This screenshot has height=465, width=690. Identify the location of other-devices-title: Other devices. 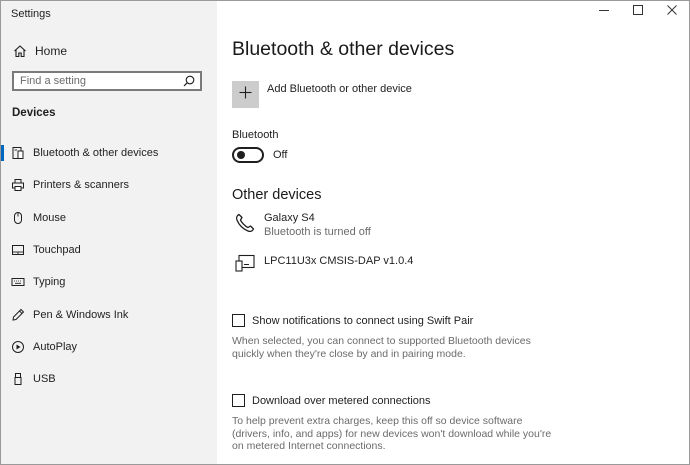
(277, 195).